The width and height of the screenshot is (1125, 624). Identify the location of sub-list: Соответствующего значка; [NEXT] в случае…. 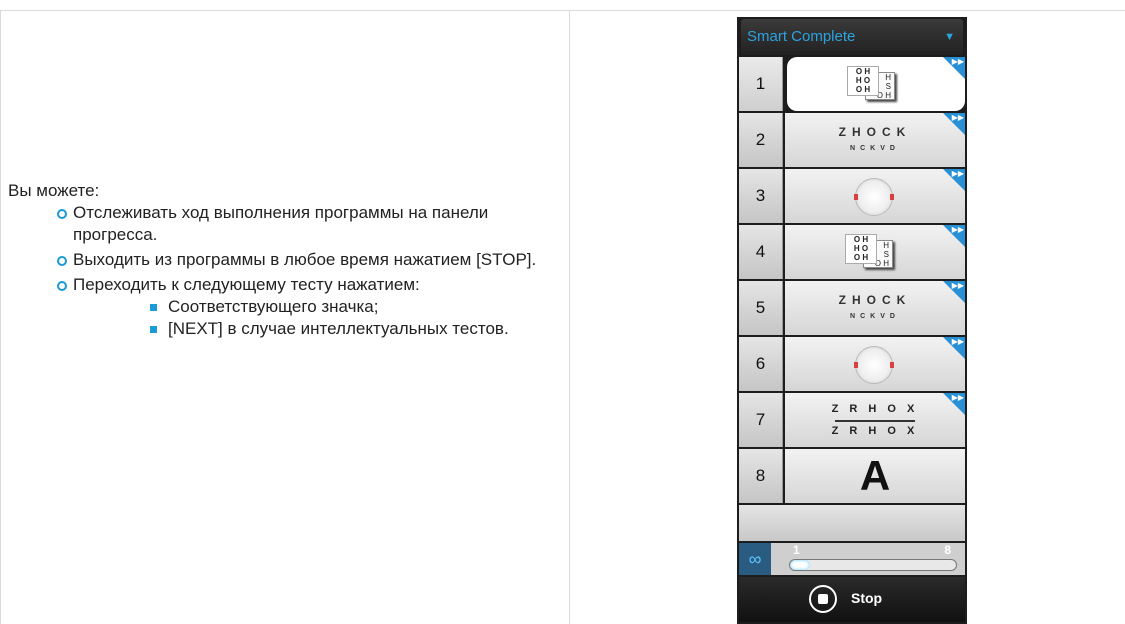
(320, 318).